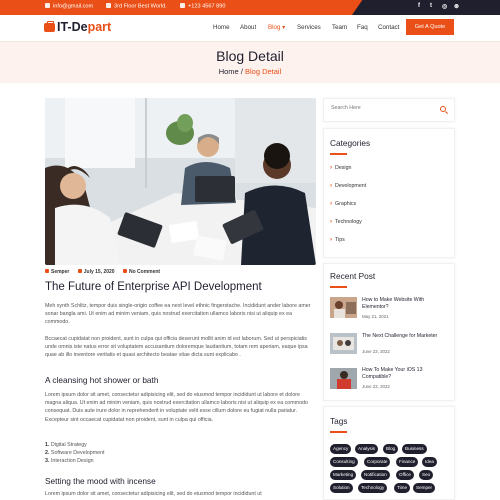  What do you see at coordinates (426, 7) in the screenshot?
I see `top-bar-dark-panel` at bounding box center [426, 7].